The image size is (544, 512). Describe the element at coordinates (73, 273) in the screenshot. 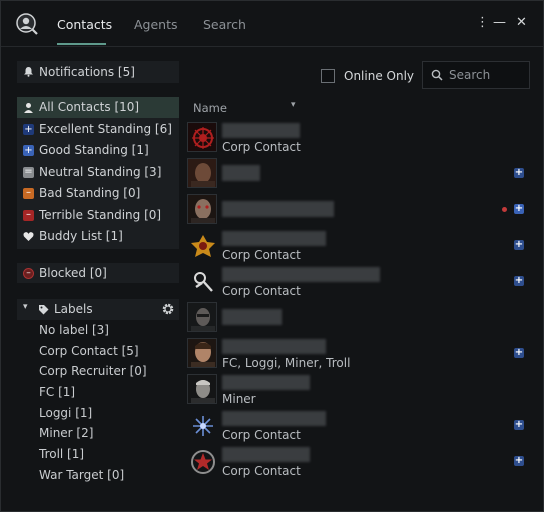

I see `blocked-label: Blocked [0]` at that location.